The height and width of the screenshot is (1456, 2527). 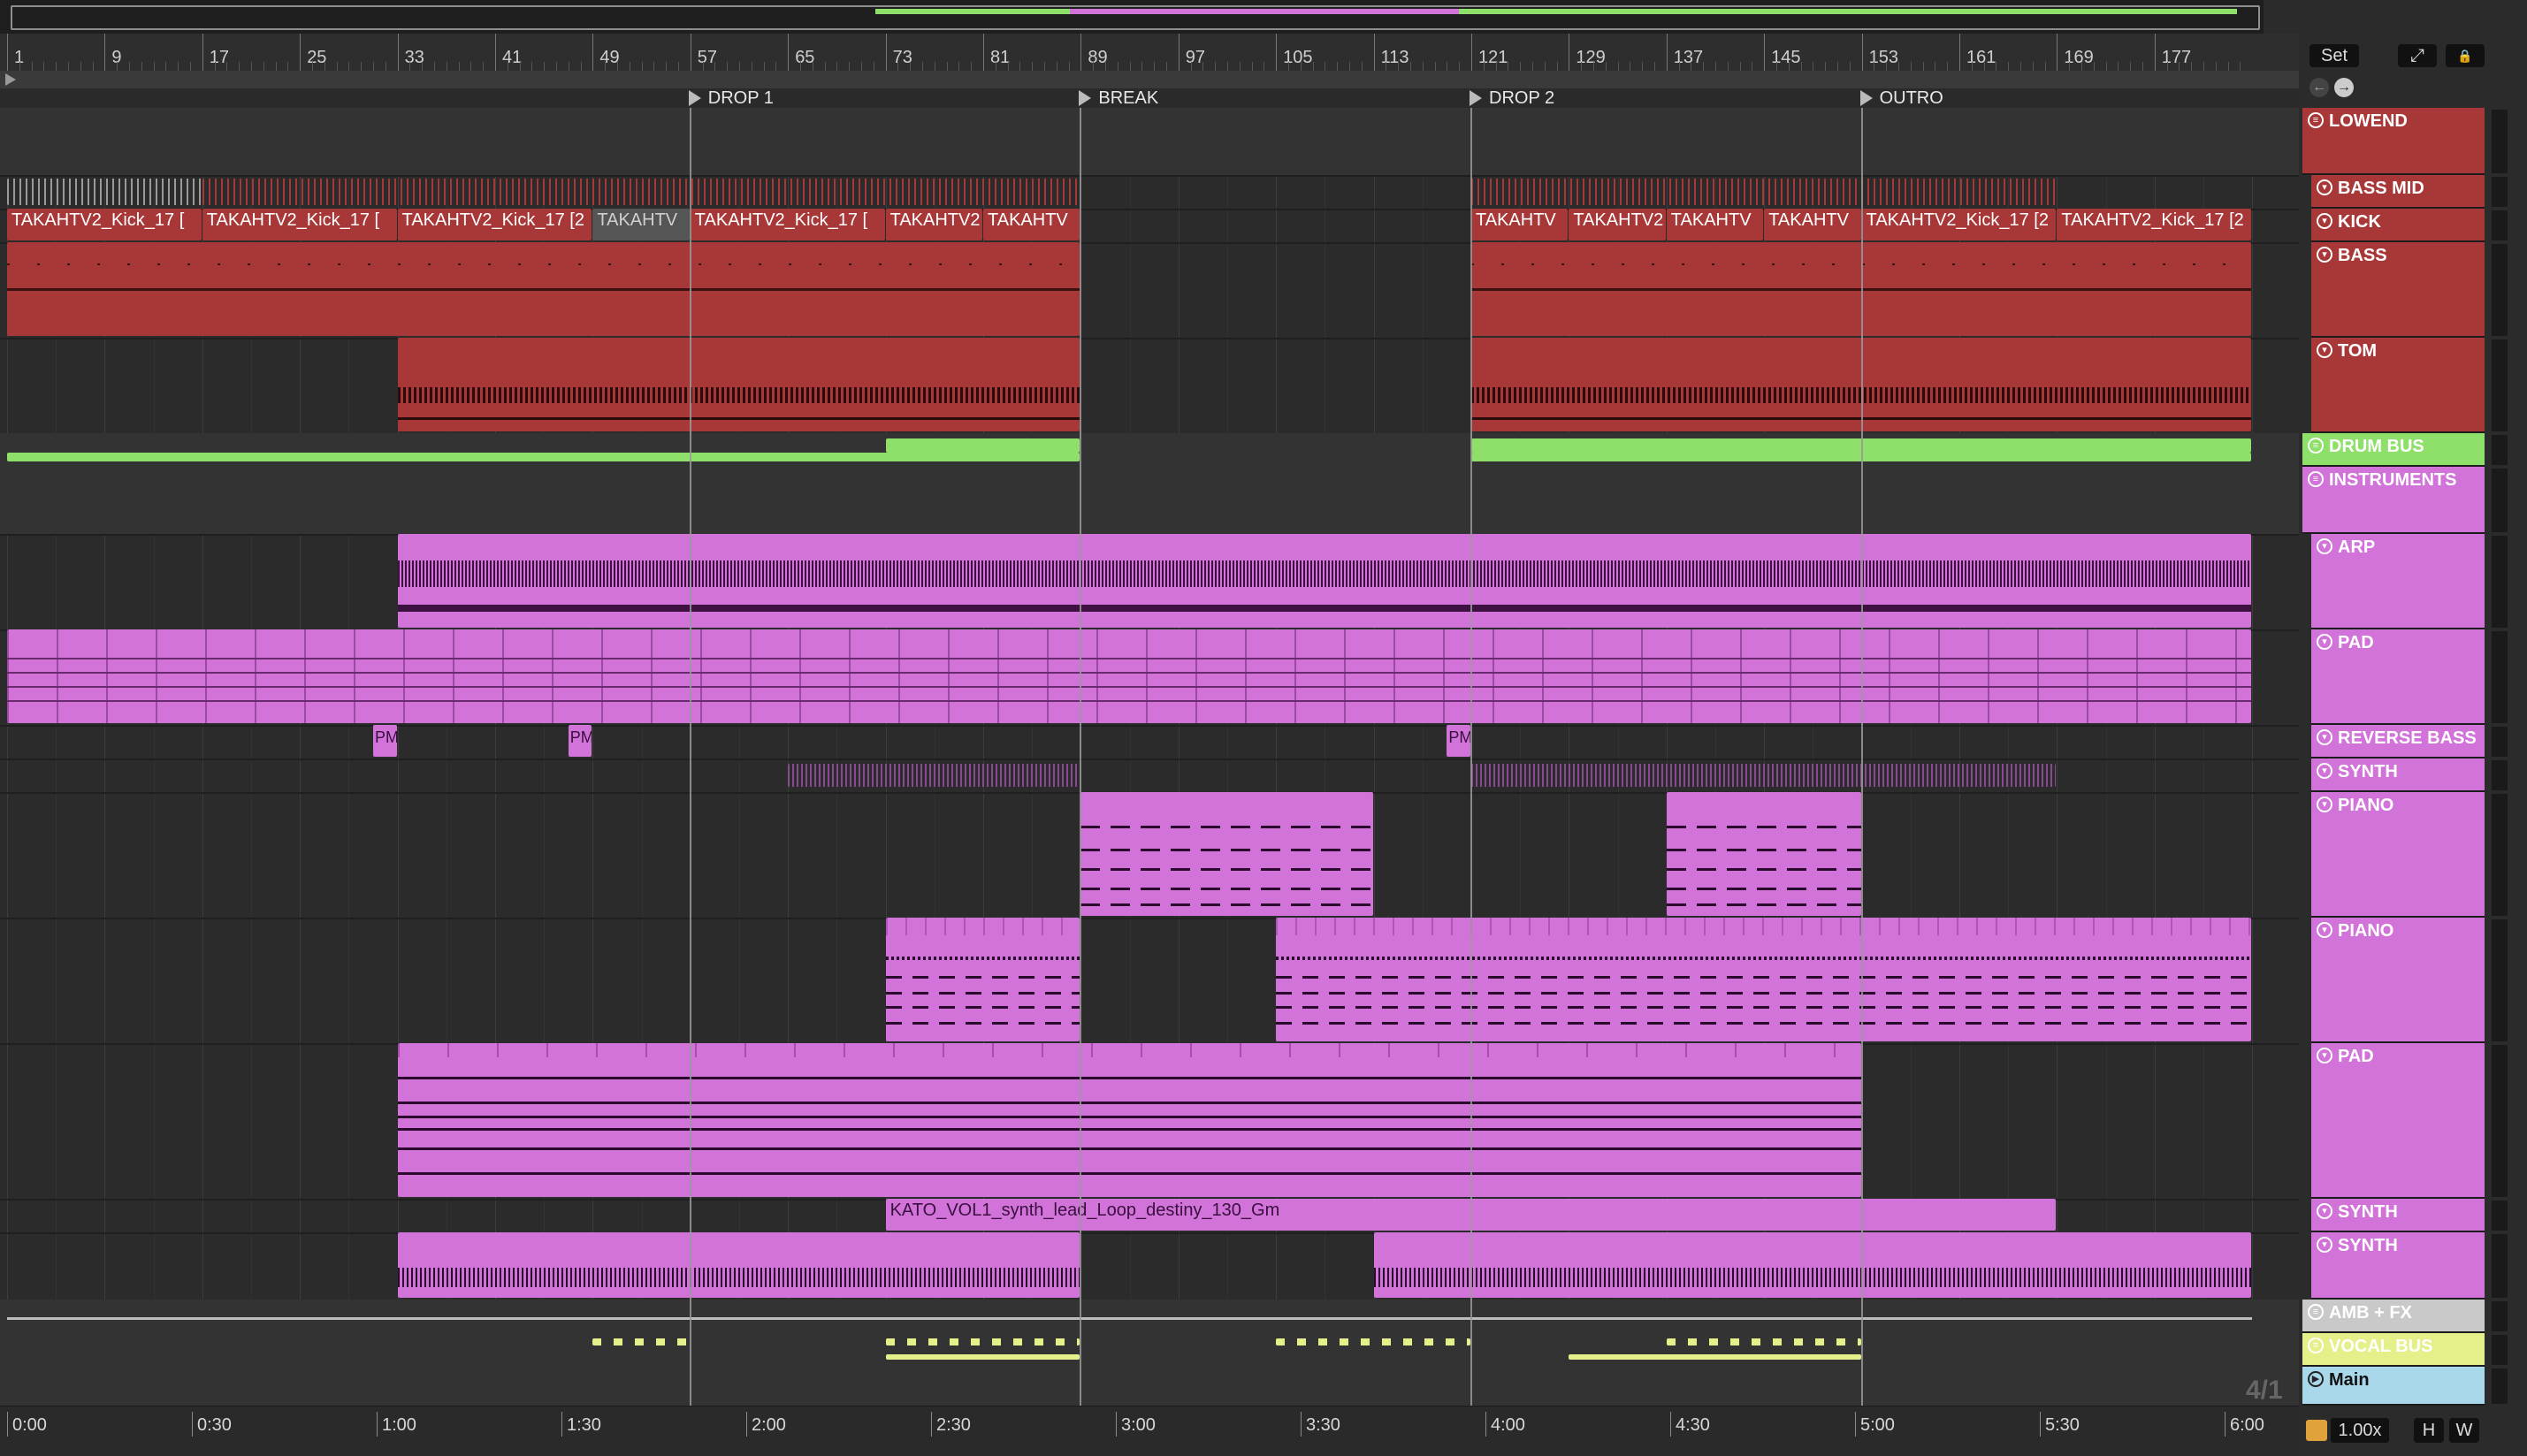 I want to click on loop-brace-bar, so click(x=1149, y=80).